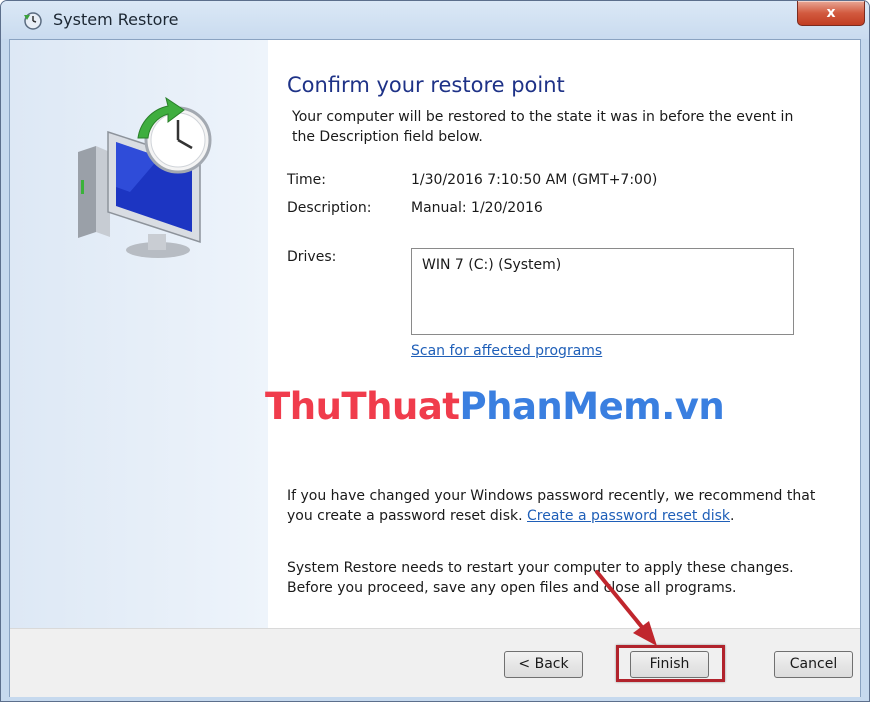  What do you see at coordinates (306, 180) in the screenshot?
I see `time-label: Time:` at bounding box center [306, 180].